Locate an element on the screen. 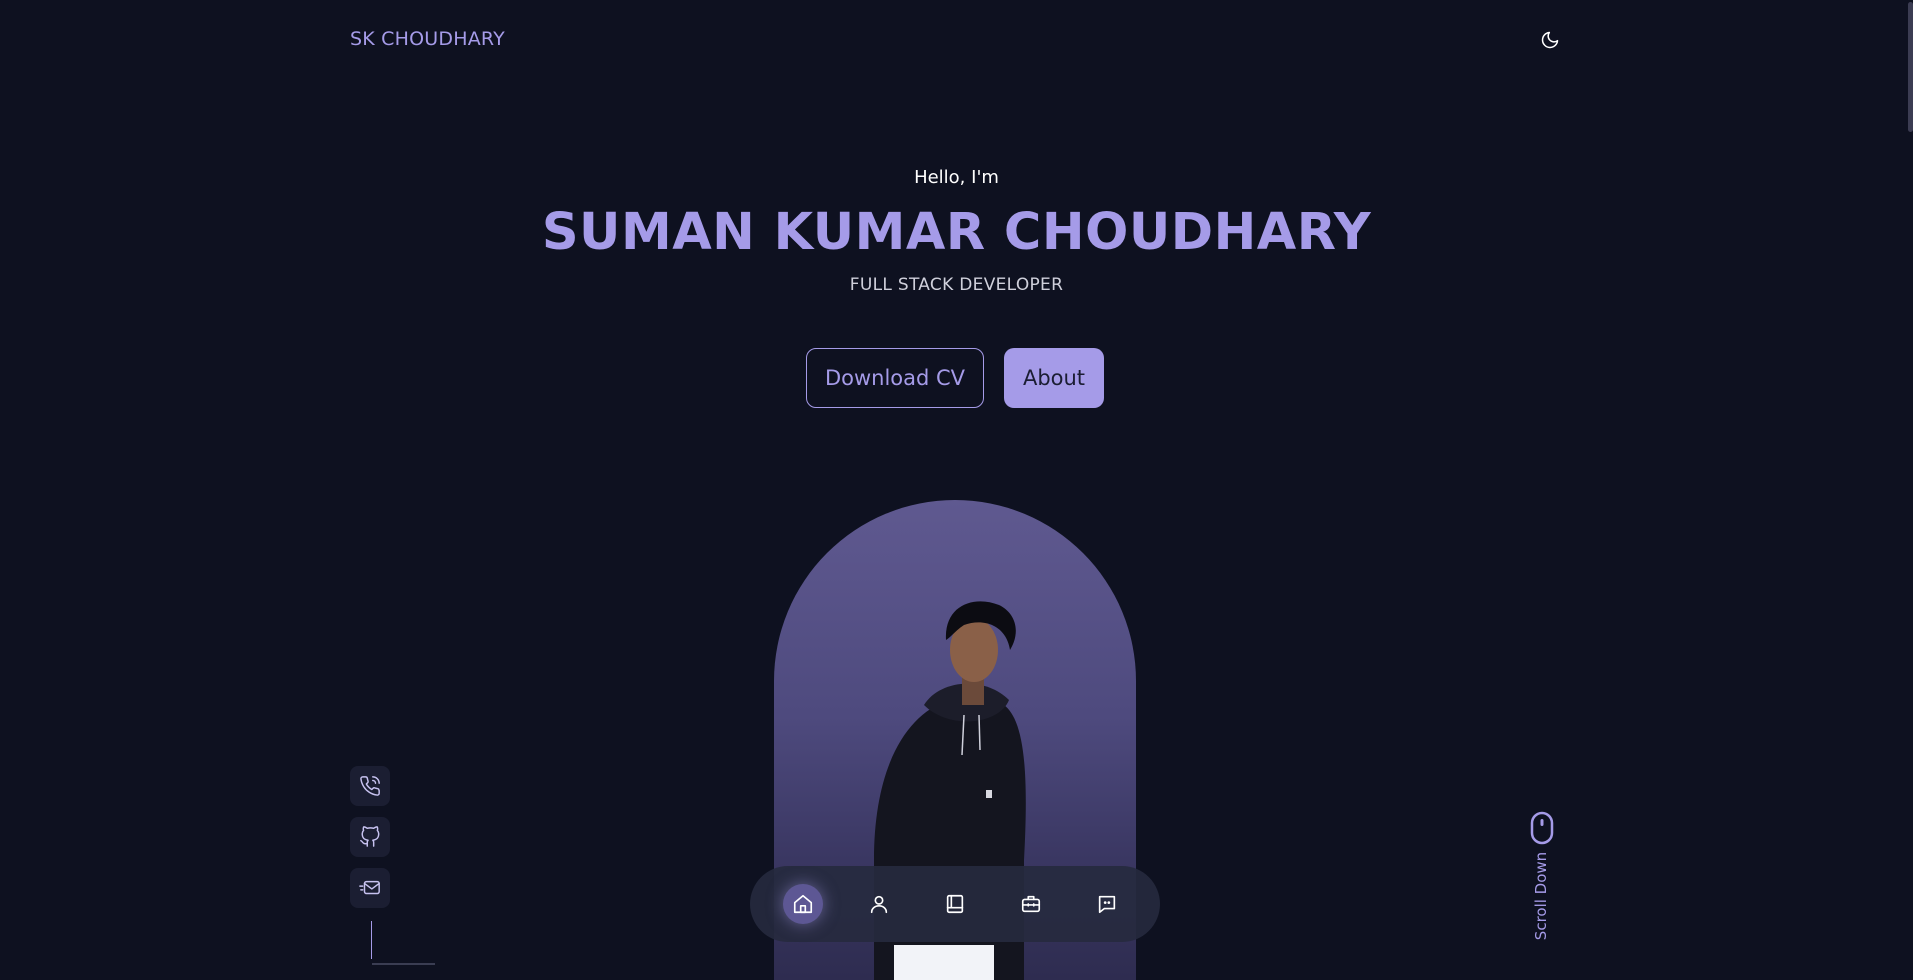 This screenshot has height=980, width=1913. mouse-icon is located at coordinates (1542, 828).